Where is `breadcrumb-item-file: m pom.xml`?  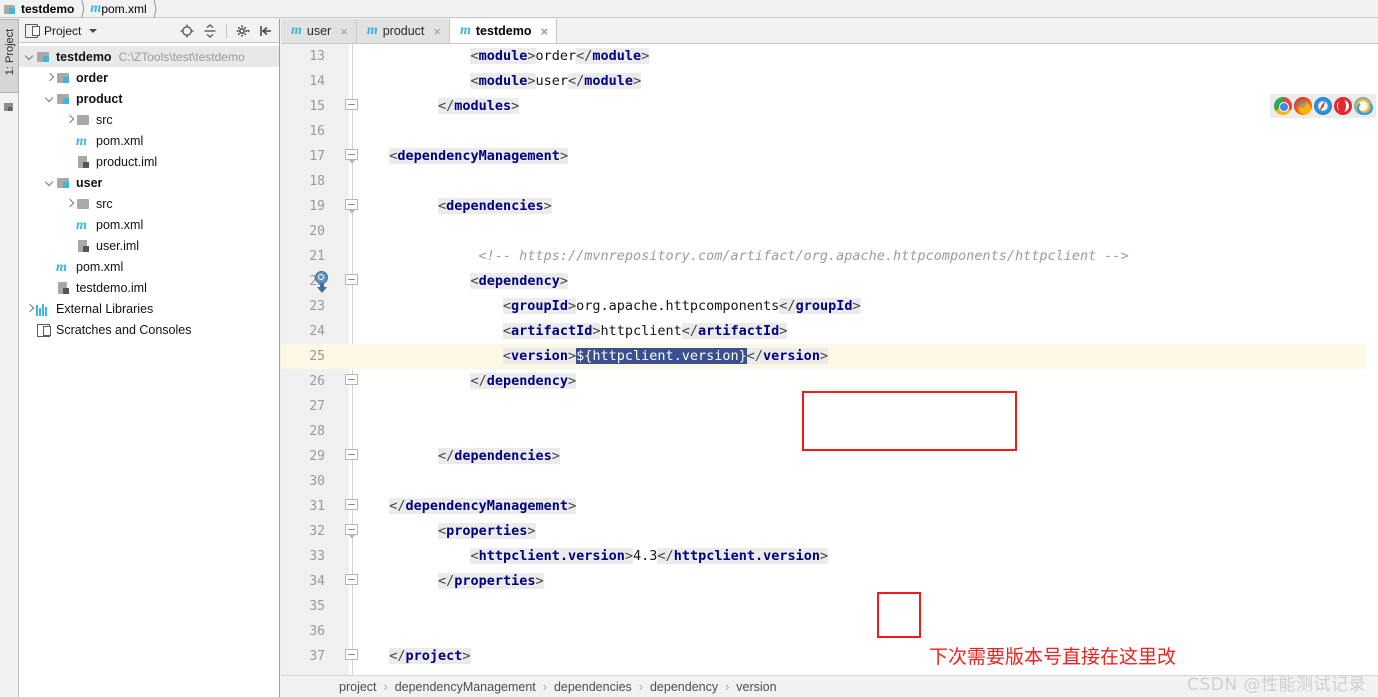
breadcrumb-item-file: m pom.xml is located at coordinates (118, 9).